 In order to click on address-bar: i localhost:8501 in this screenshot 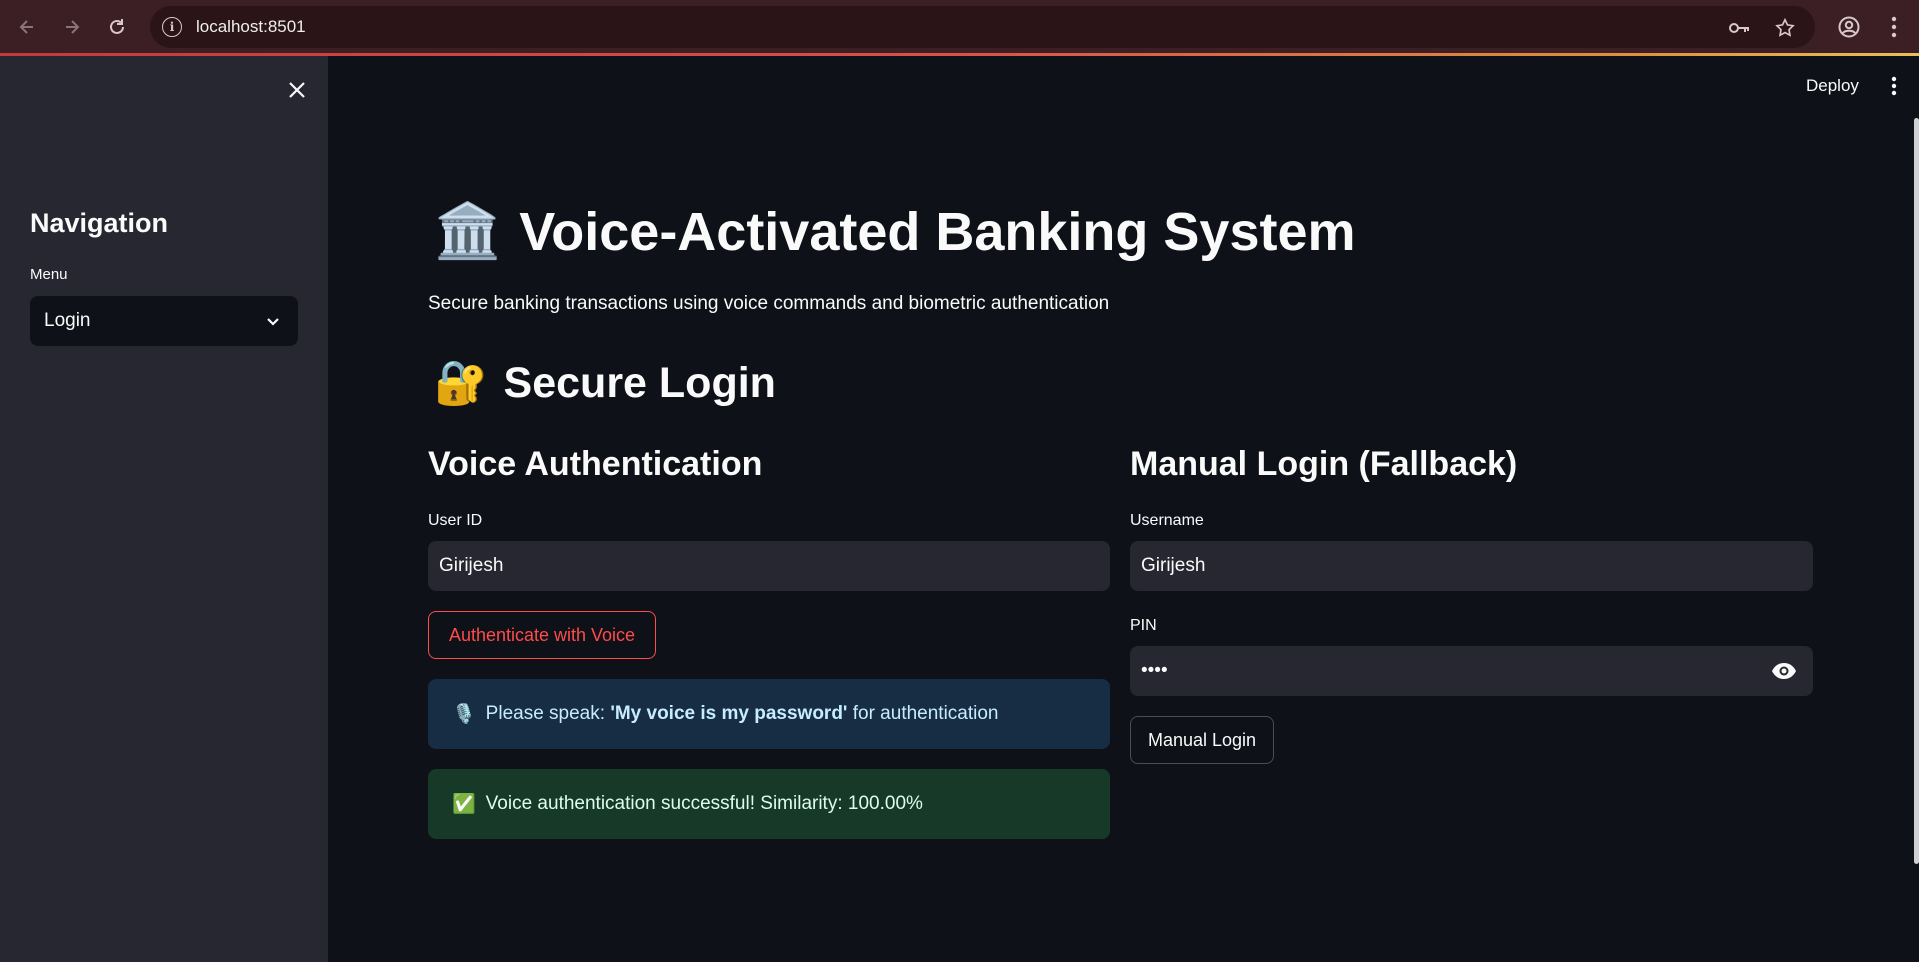, I will do `click(982, 27)`.